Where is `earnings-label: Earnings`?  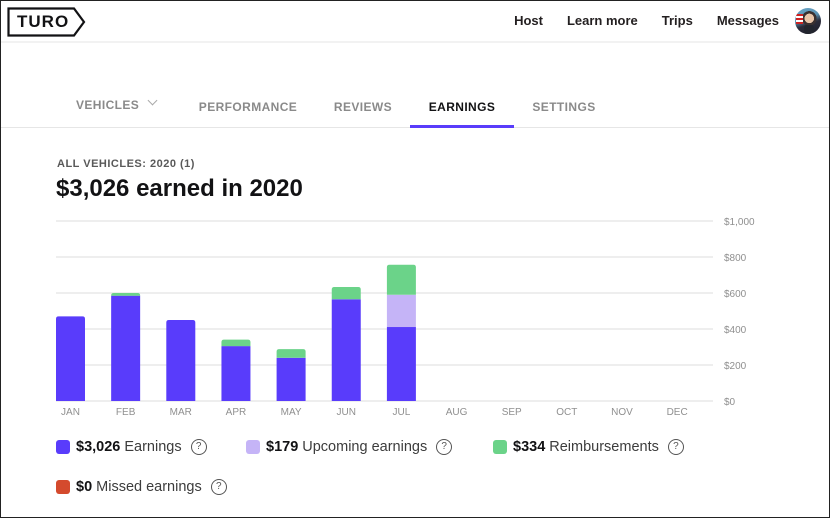 earnings-label: Earnings is located at coordinates (153, 447).